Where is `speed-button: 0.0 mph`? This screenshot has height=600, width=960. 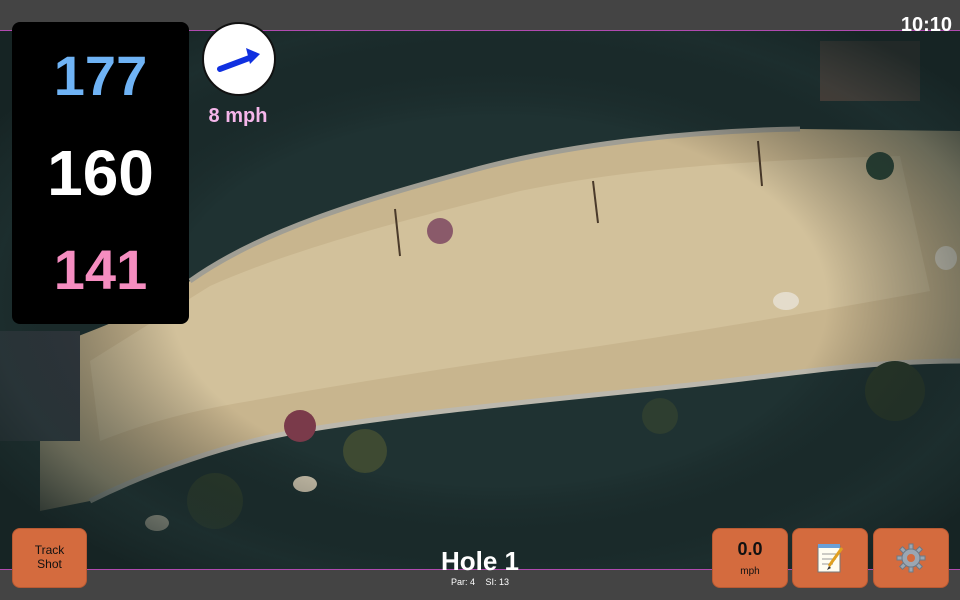 speed-button: 0.0 mph is located at coordinates (750, 558).